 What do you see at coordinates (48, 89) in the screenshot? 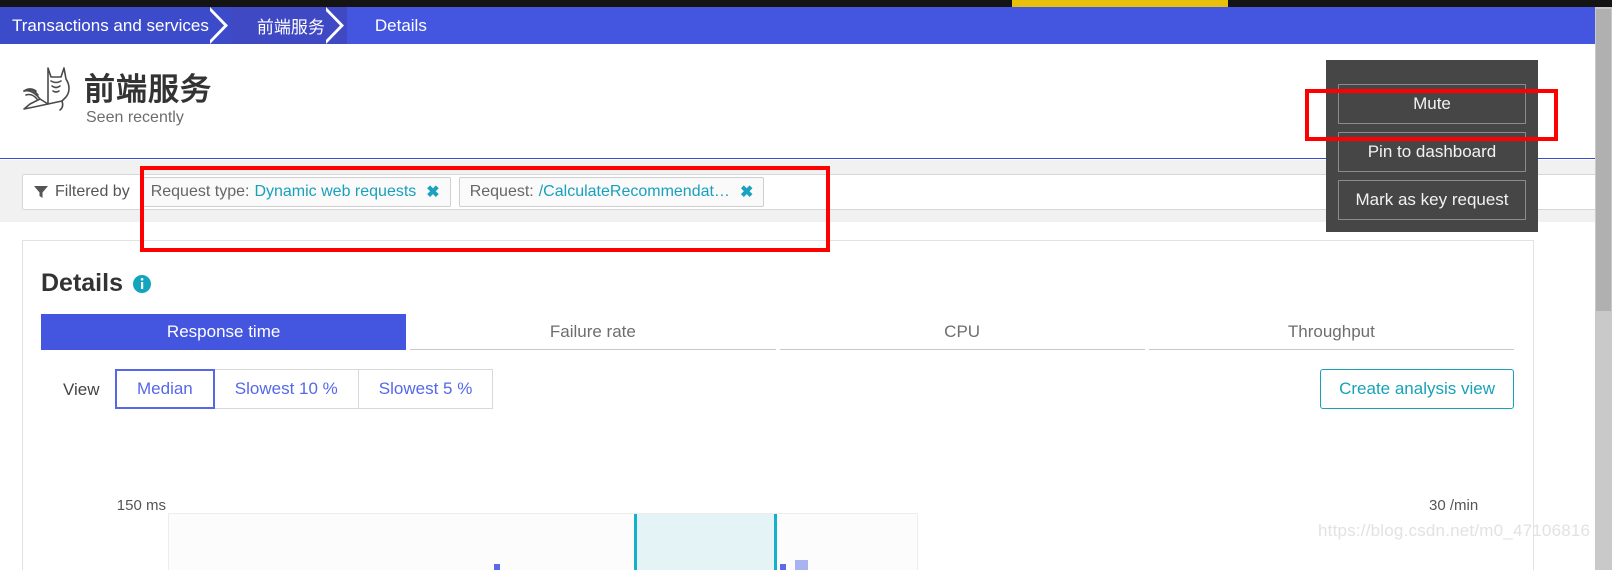
I see `cat-logo-icon` at bounding box center [48, 89].